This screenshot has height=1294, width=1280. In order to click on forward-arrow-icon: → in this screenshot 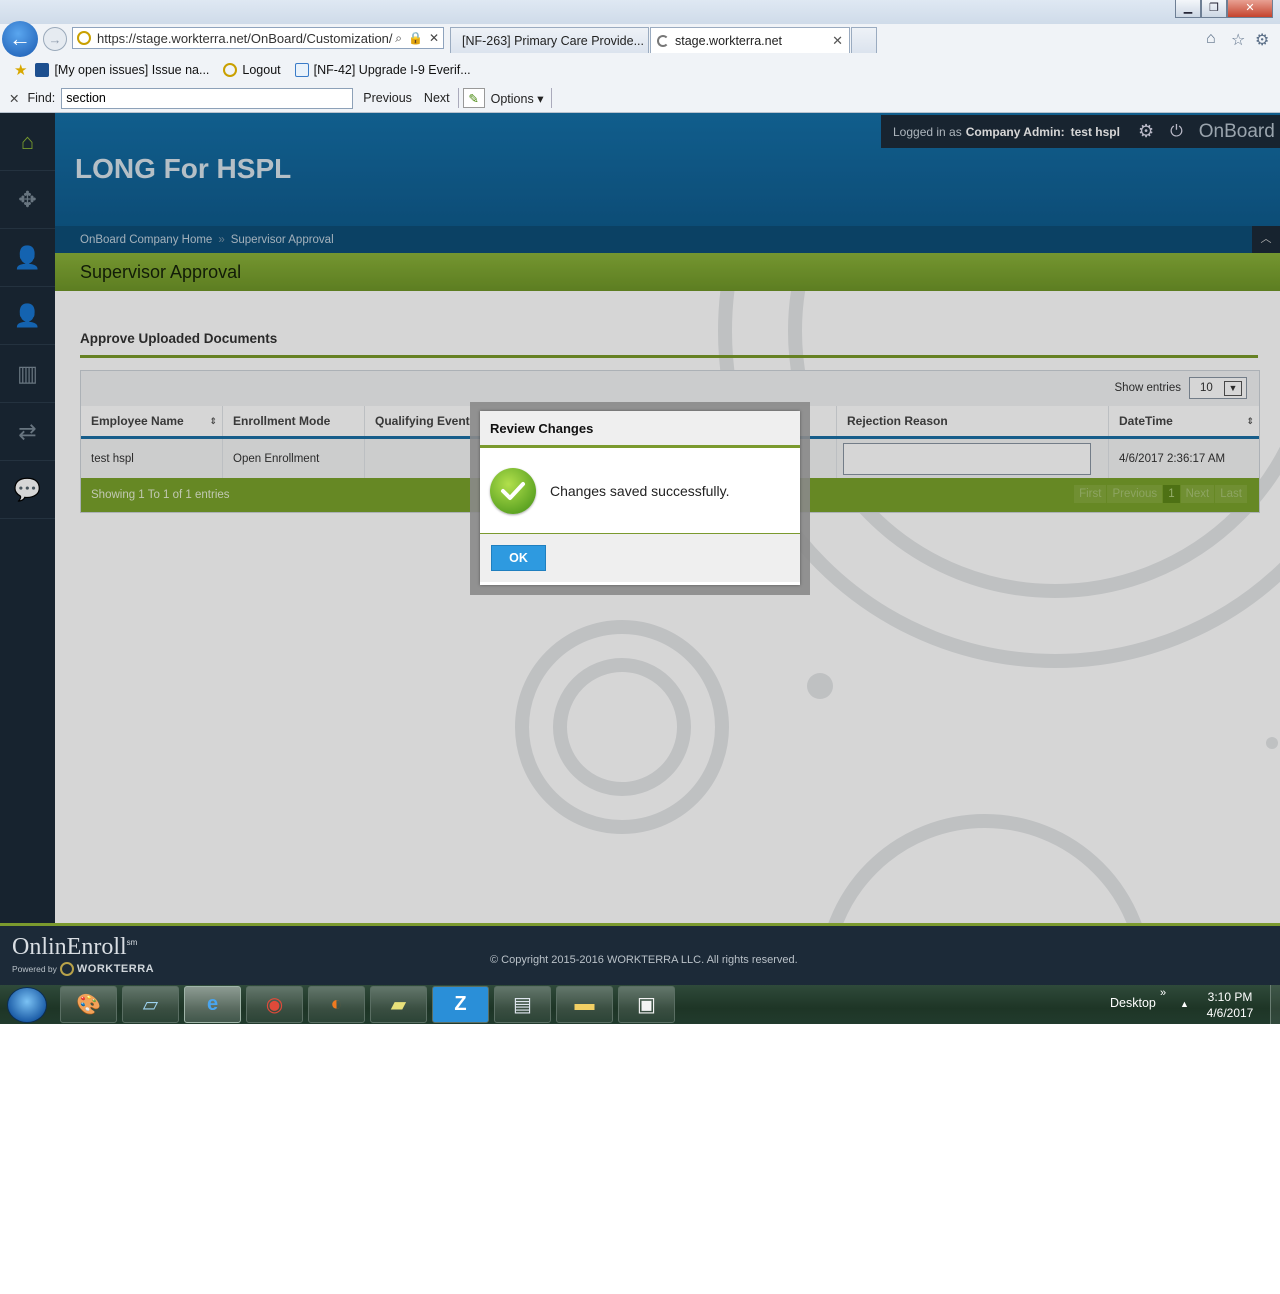, I will do `click(55, 39)`.